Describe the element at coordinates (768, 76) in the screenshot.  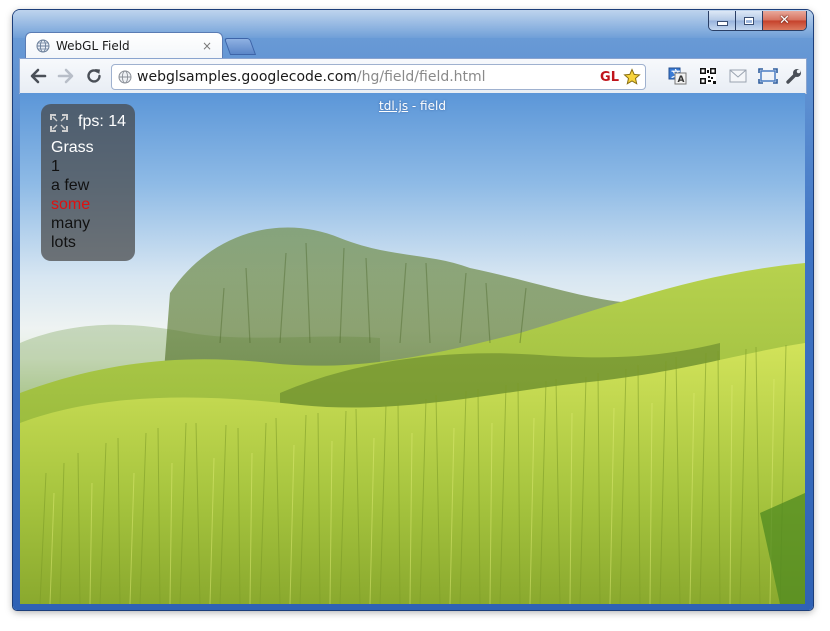
I see `fullscreen-icon` at that location.